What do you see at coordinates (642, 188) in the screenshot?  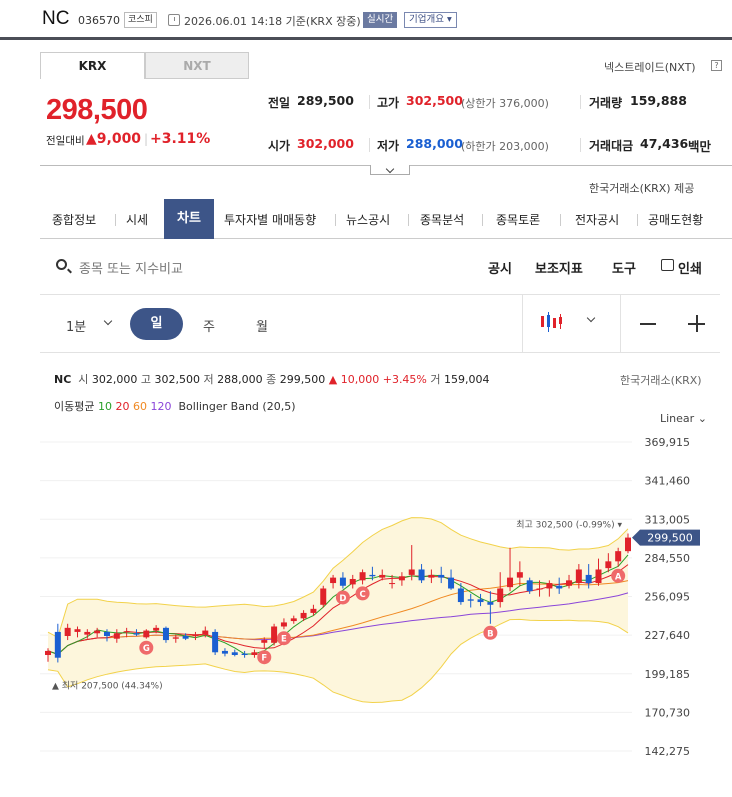 I see `data-provider: 한국거래소(KRX) 제공` at bounding box center [642, 188].